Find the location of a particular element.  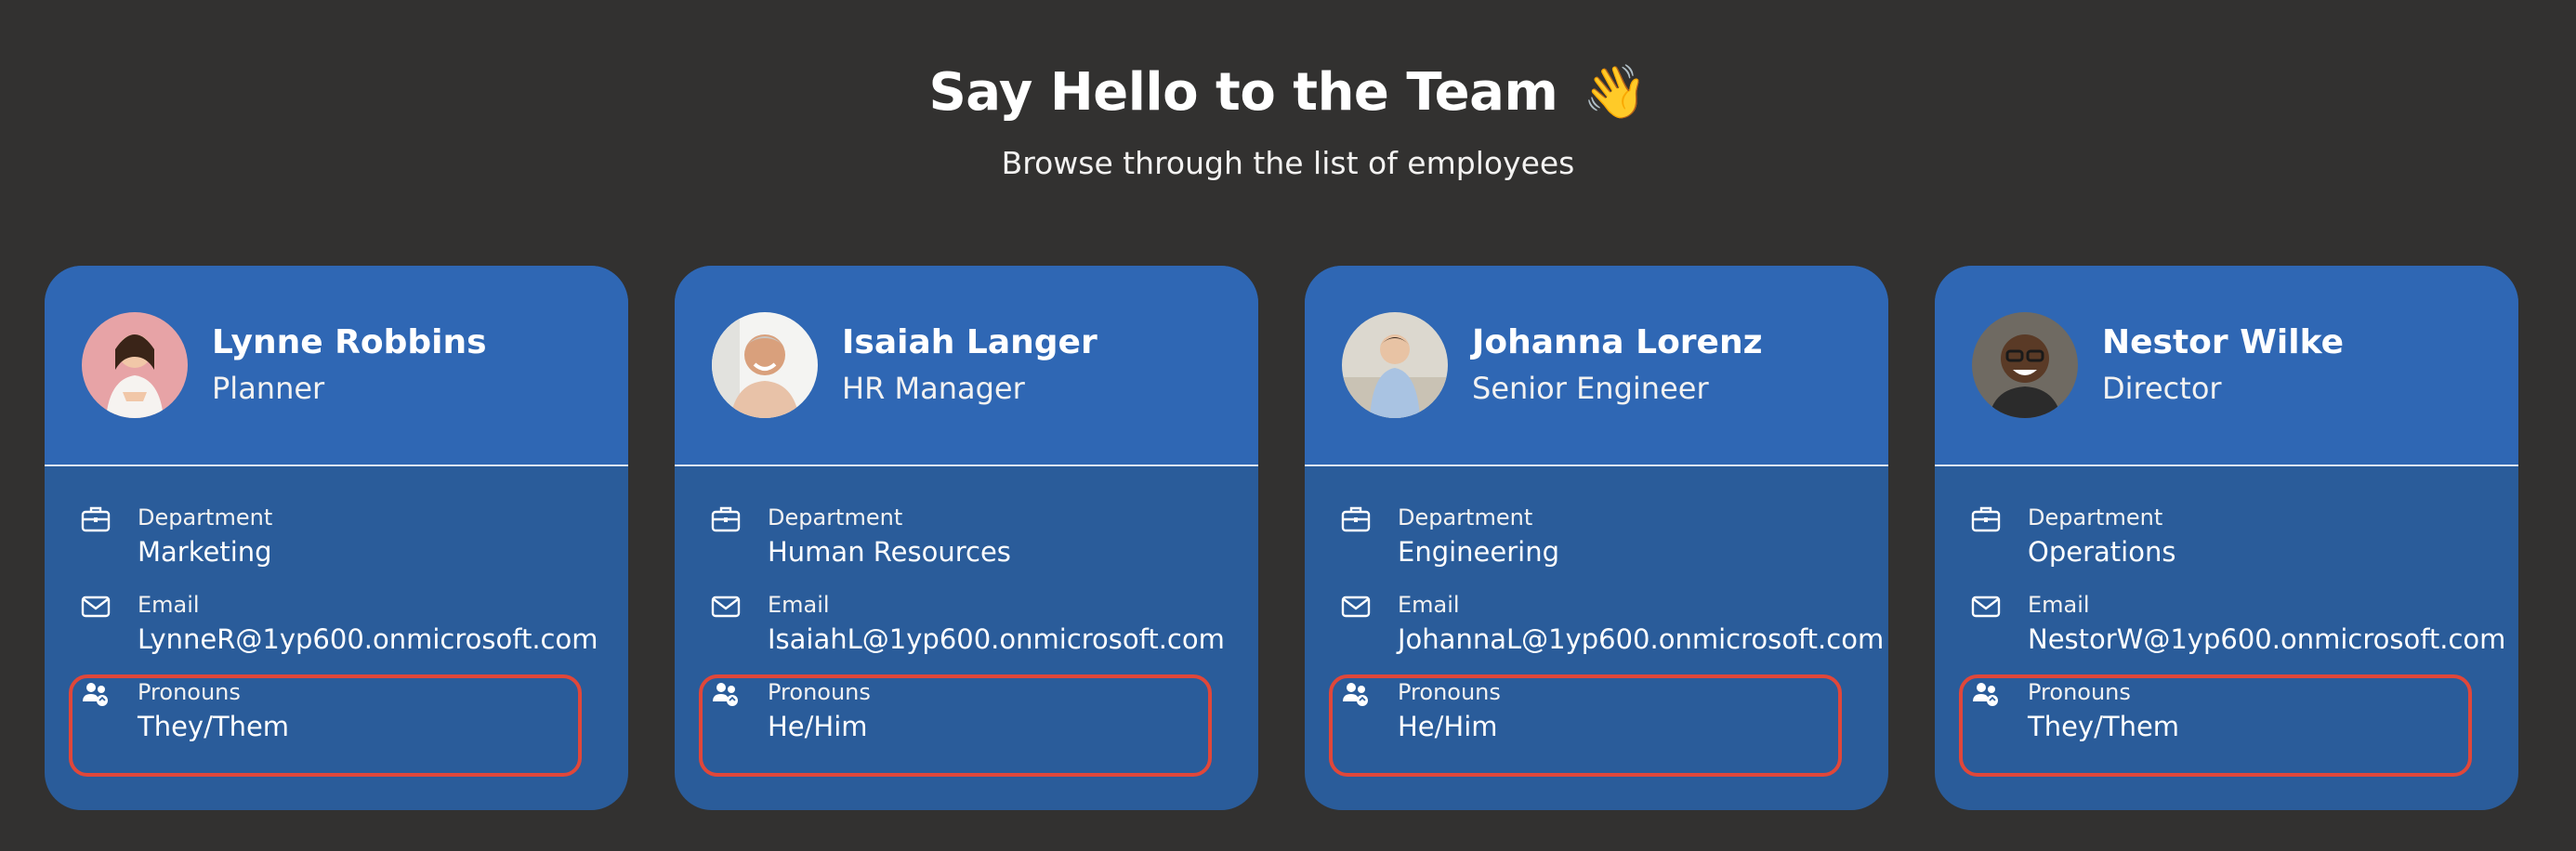

email-row: Email IsaiahL@1yp600.onmicrosoft.com is located at coordinates (966, 634).